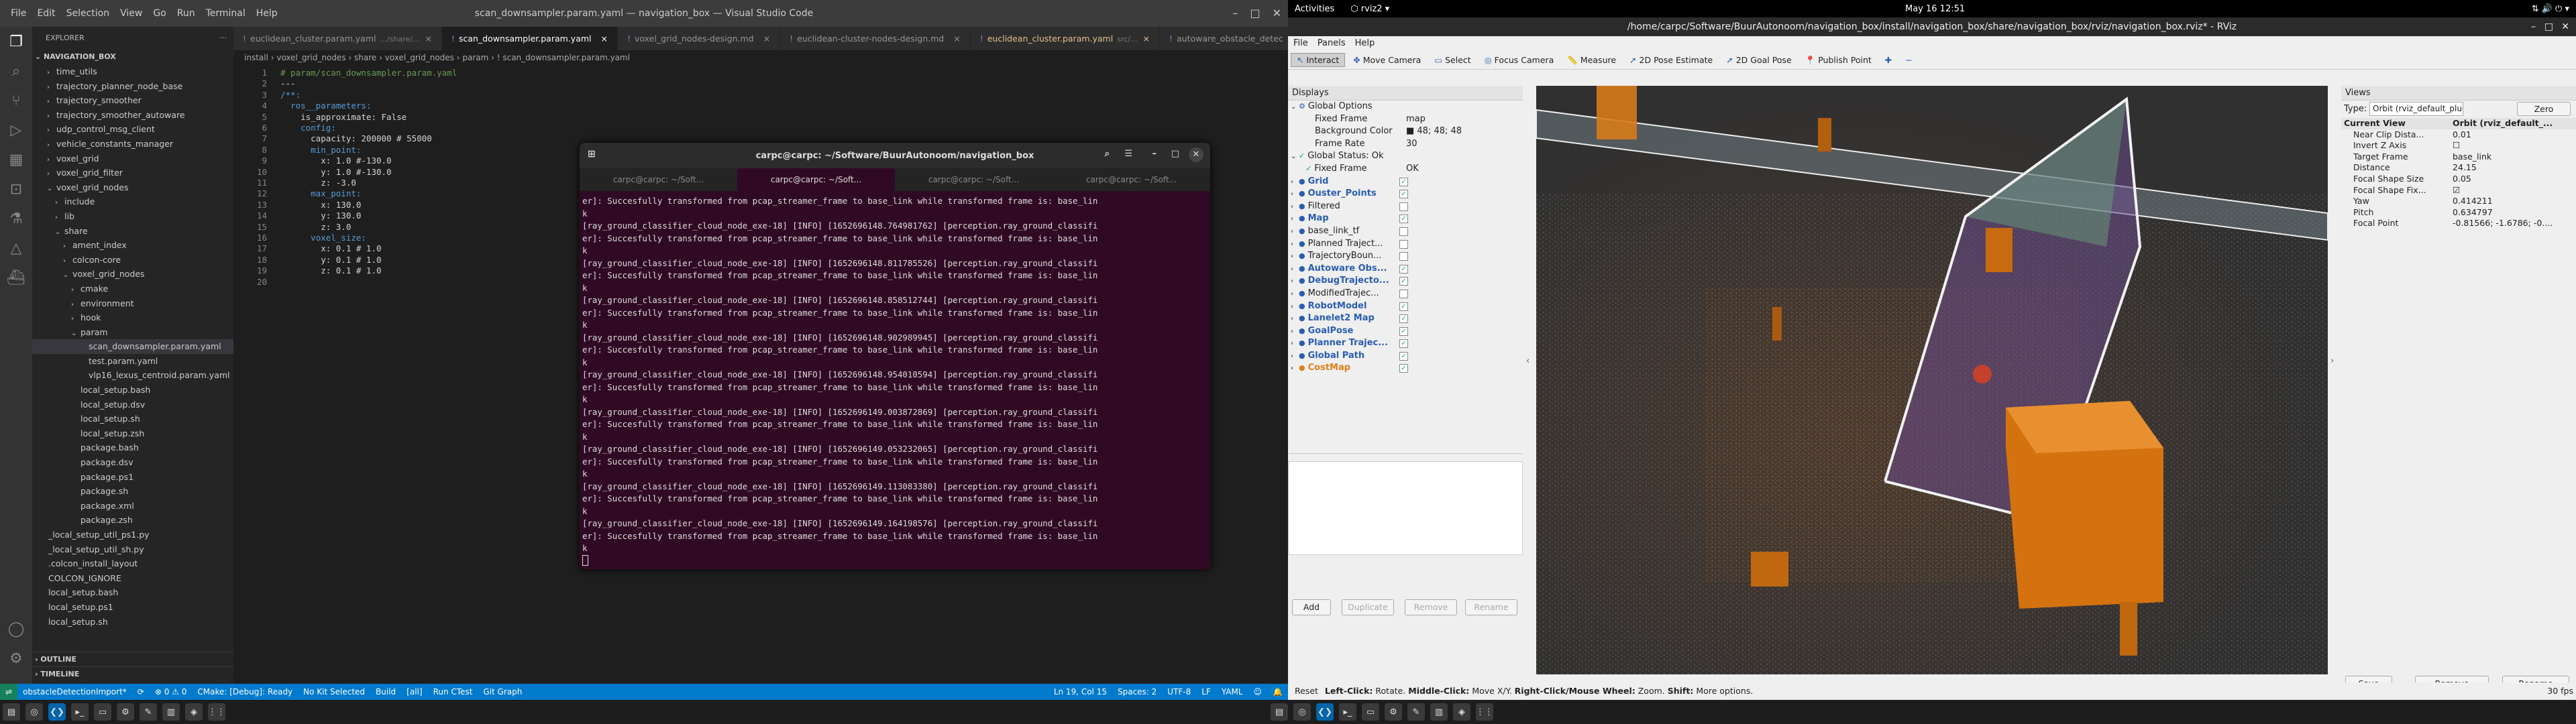 This screenshot has height=724, width=2576. Describe the element at coordinates (132, 71) in the screenshot. I see `tree-item: › time_utils` at that location.